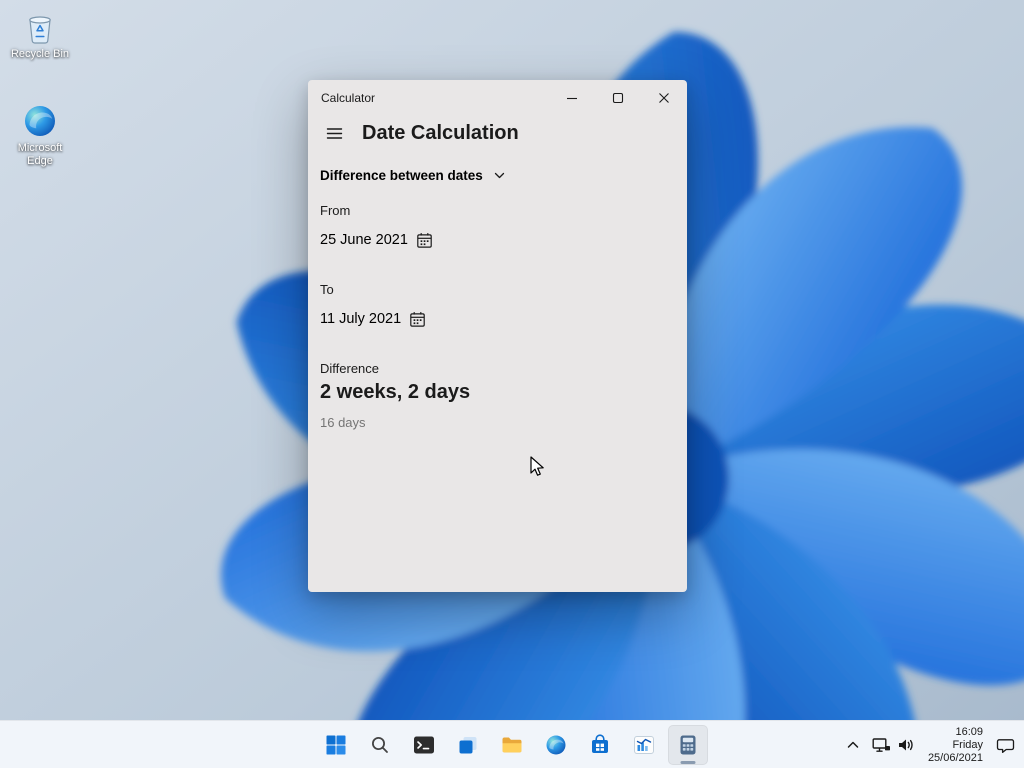  I want to click on chevron-up-icon, so click(853, 744).